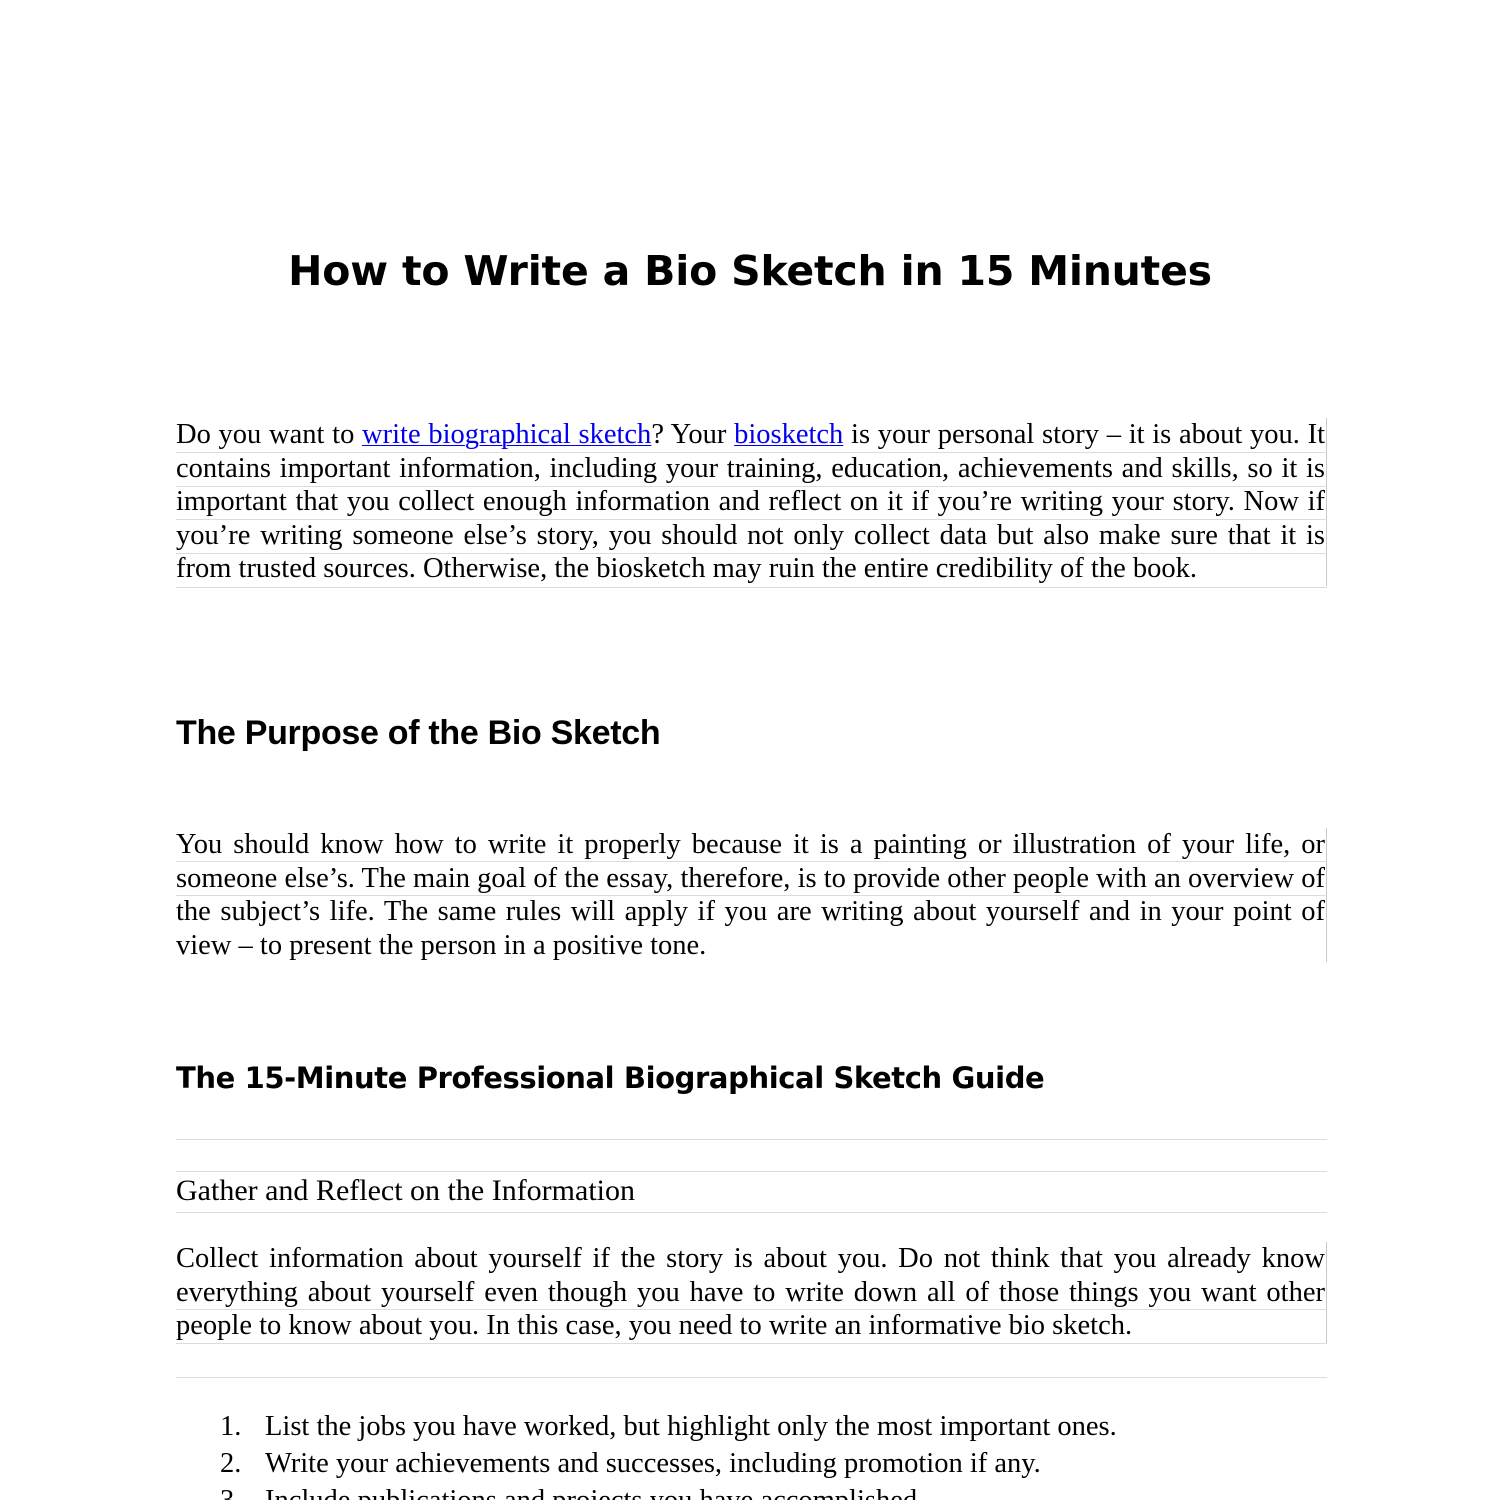  Describe the element at coordinates (418, 733) in the screenshot. I see `heading-purpose-of-bio-sketch: The Purpose of the Bio Sketch` at that location.